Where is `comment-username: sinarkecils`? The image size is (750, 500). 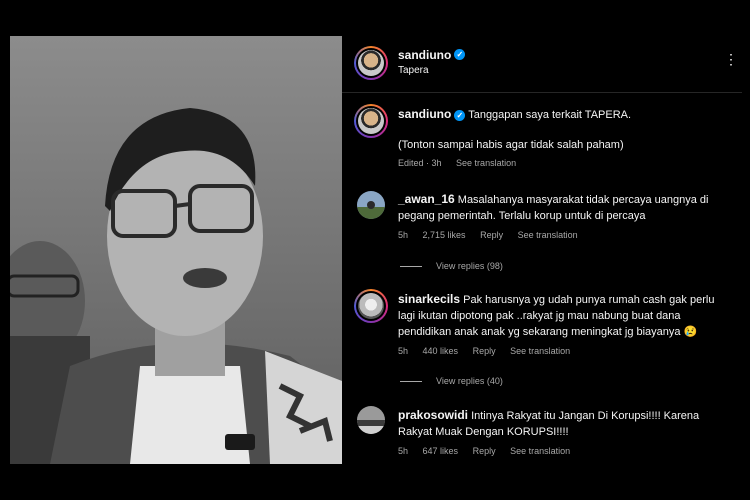 comment-username: sinarkecils is located at coordinates (429, 299).